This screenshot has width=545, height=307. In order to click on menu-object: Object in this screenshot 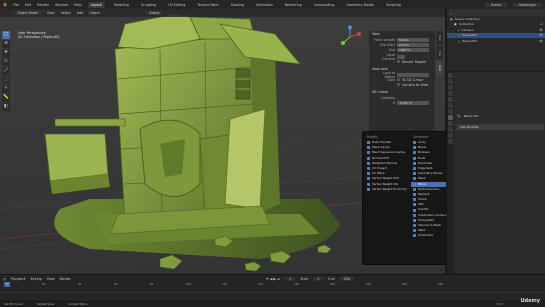, I will do `click(94, 13)`.